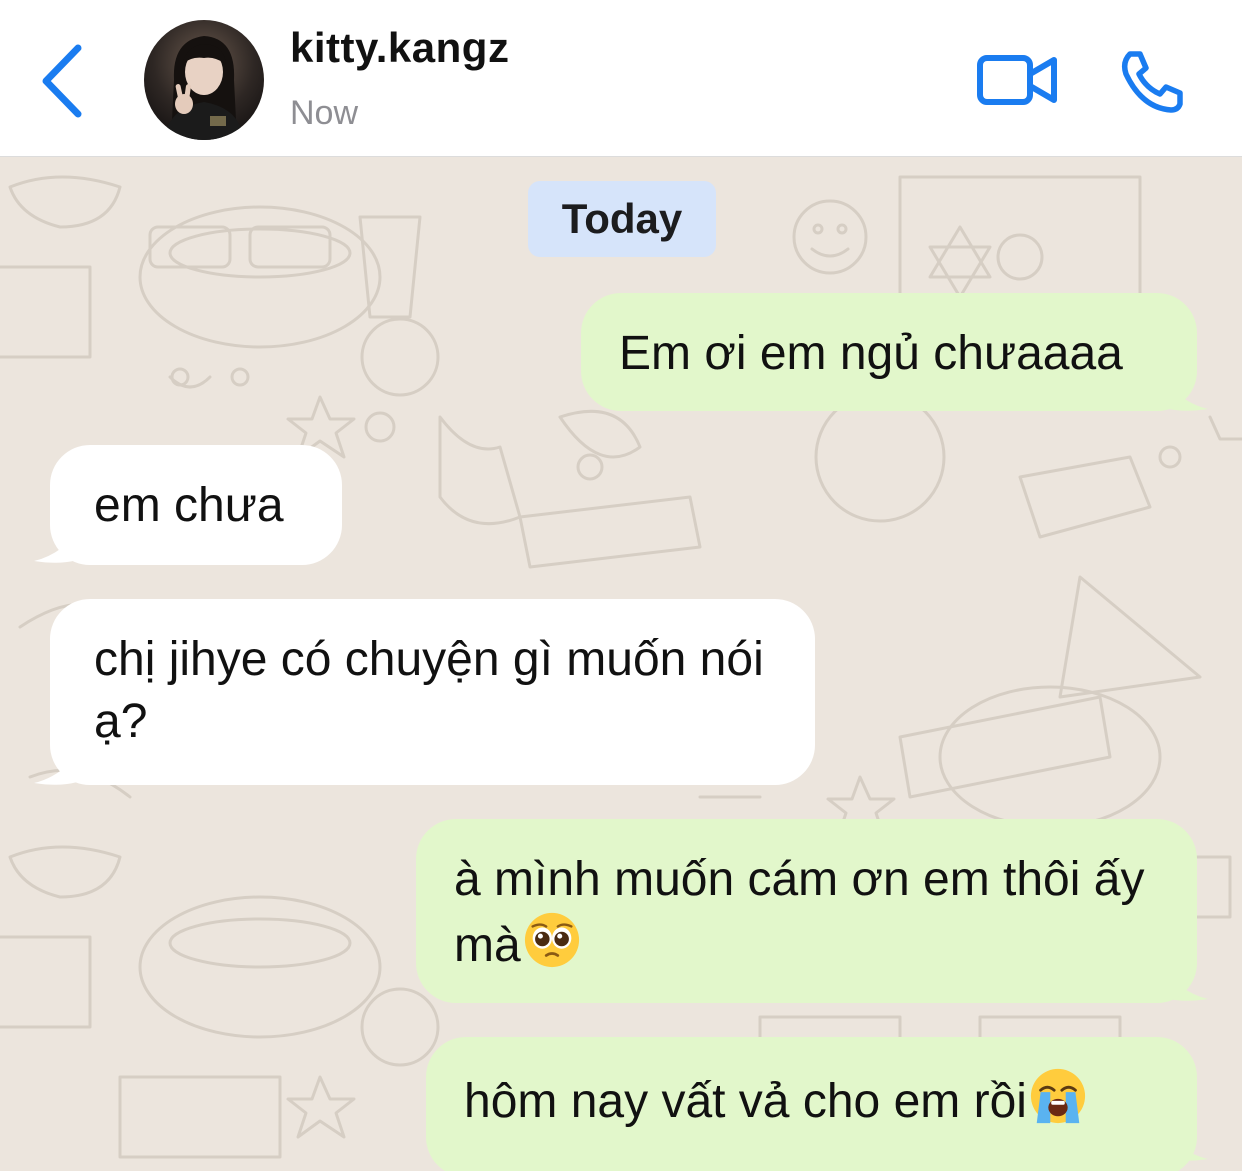 This screenshot has height=1171, width=1242. I want to click on incoming-message: chị jihye có chuyện gì muốn nói ạ?, so click(432, 692).